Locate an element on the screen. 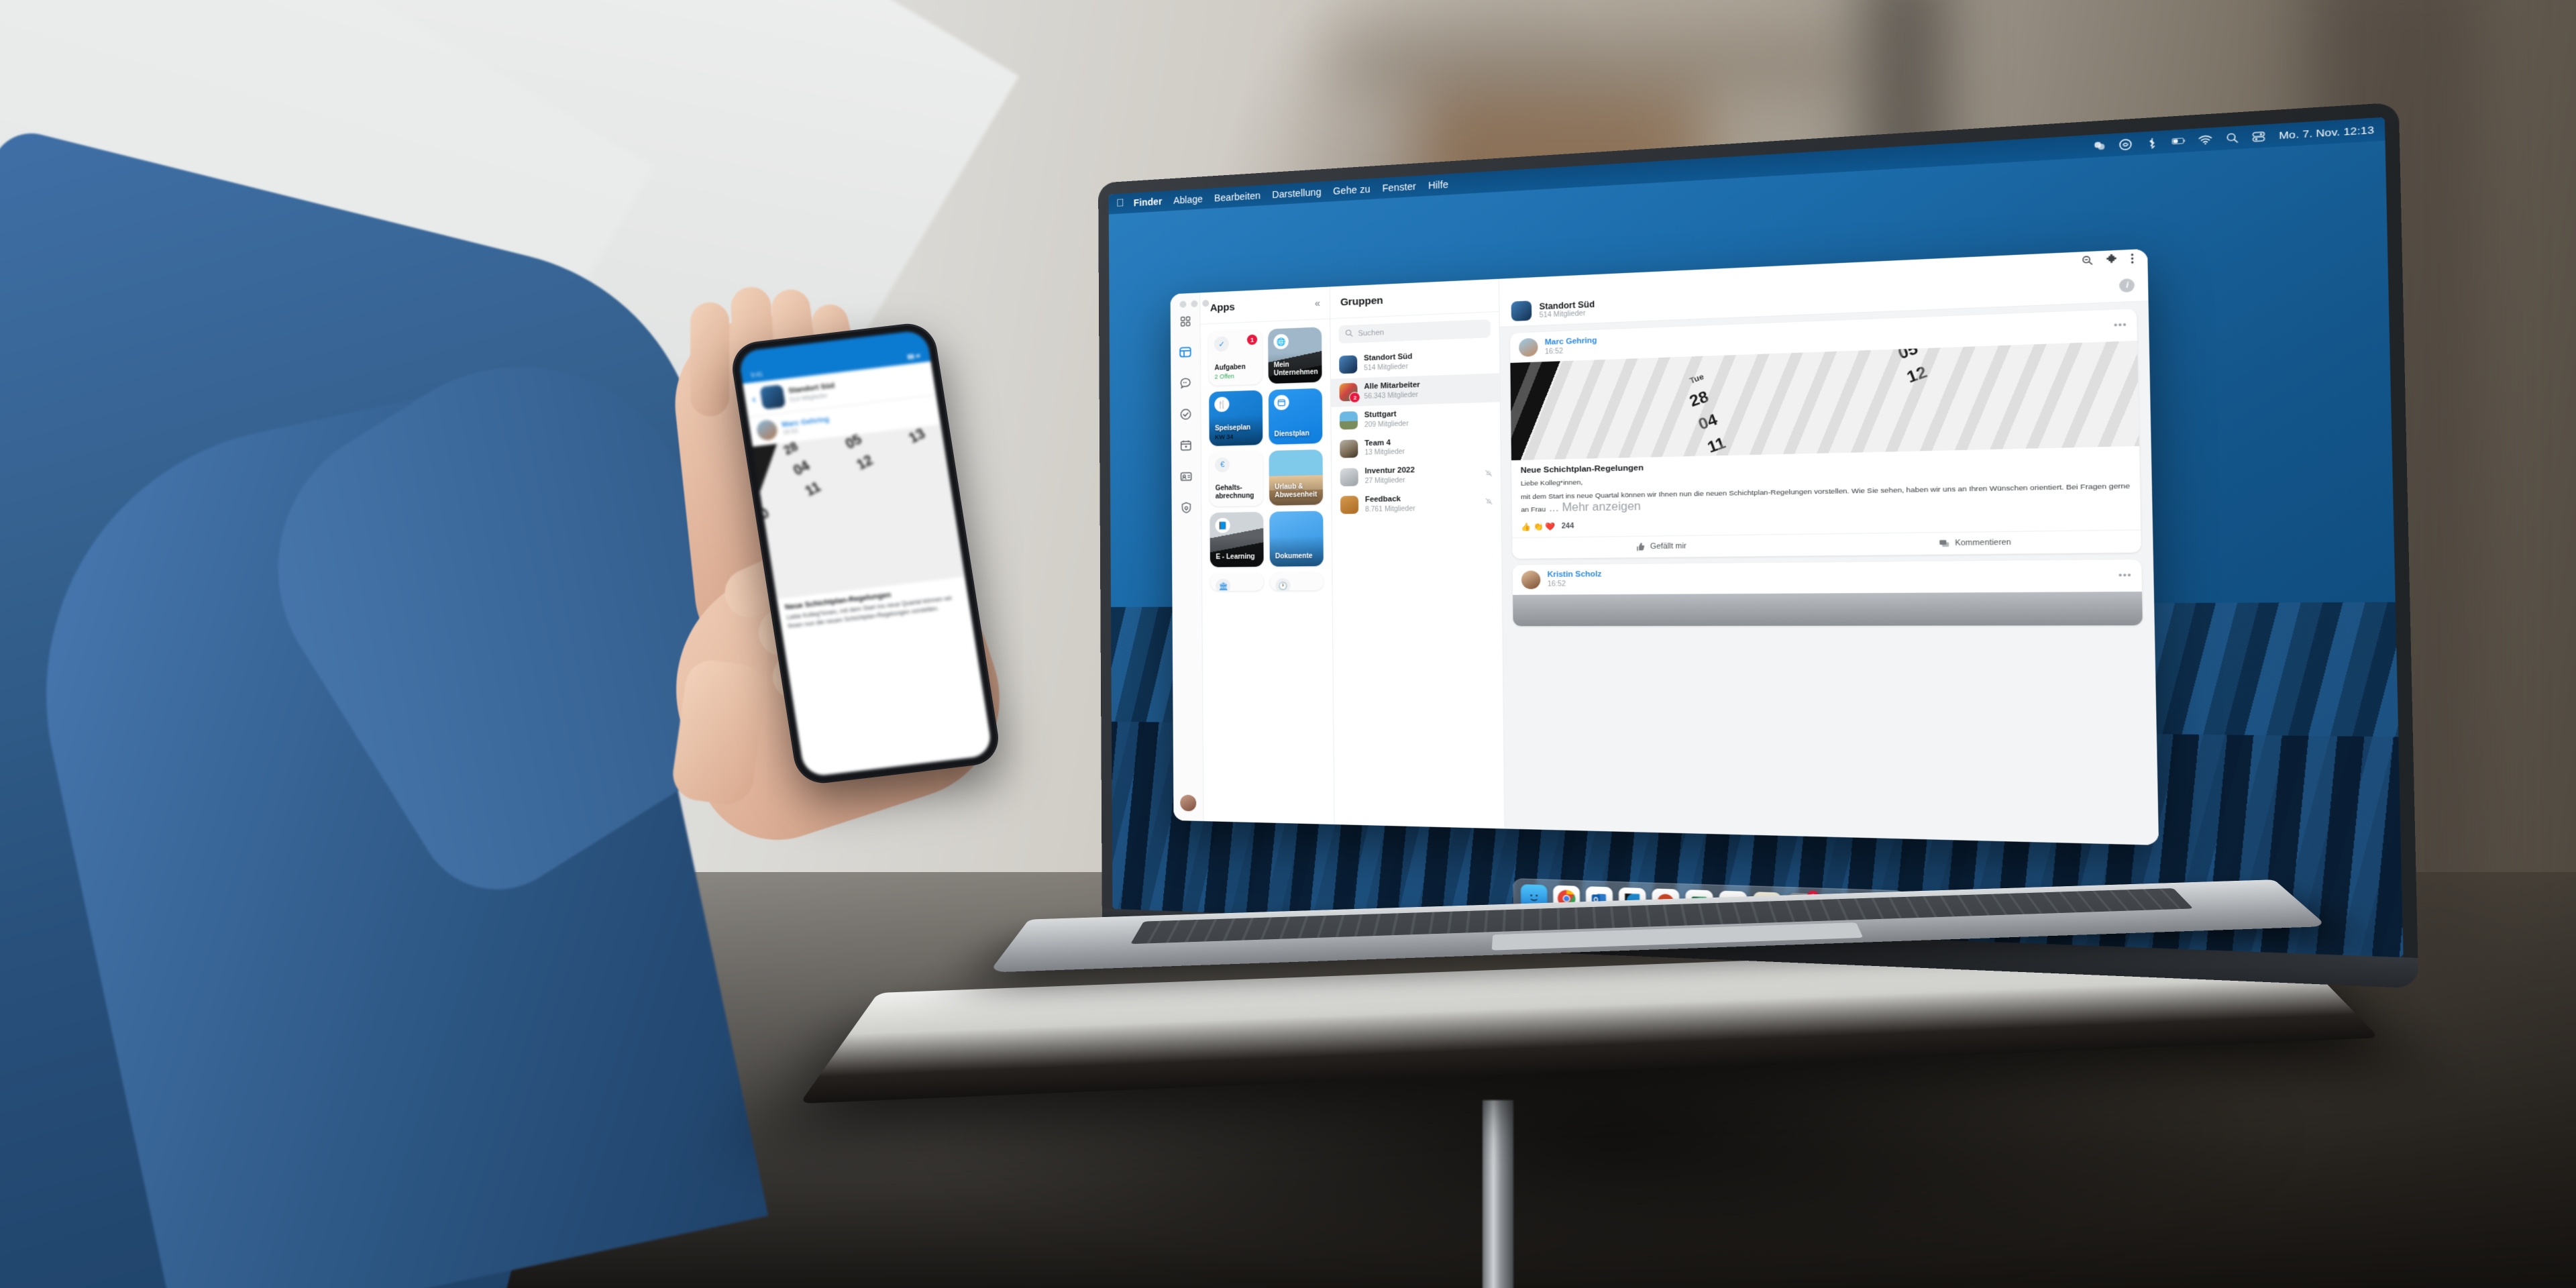 This screenshot has height=1288, width=2576. menu-bar-clock: Mo. 7. Nov. 12:13 is located at coordinates (2326, 132).